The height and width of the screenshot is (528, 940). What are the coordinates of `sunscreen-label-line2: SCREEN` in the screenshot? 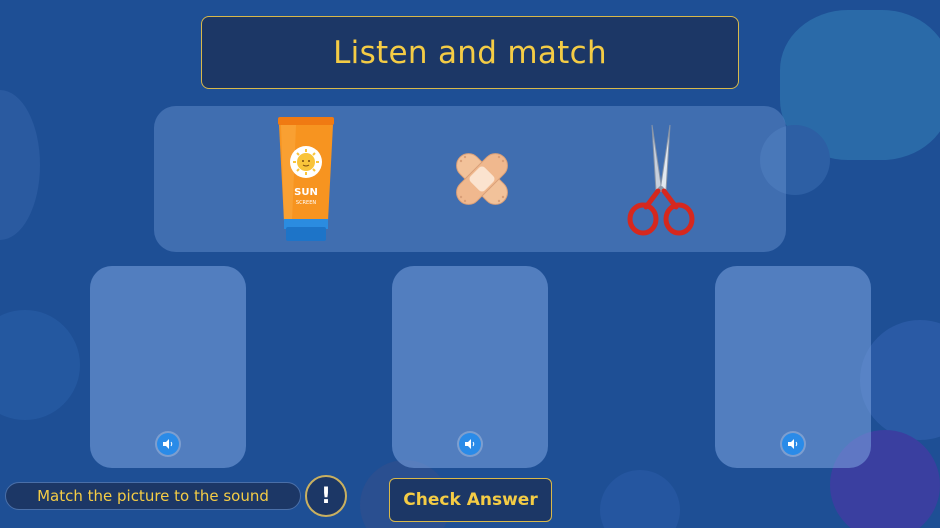 It's located at (306, 203).